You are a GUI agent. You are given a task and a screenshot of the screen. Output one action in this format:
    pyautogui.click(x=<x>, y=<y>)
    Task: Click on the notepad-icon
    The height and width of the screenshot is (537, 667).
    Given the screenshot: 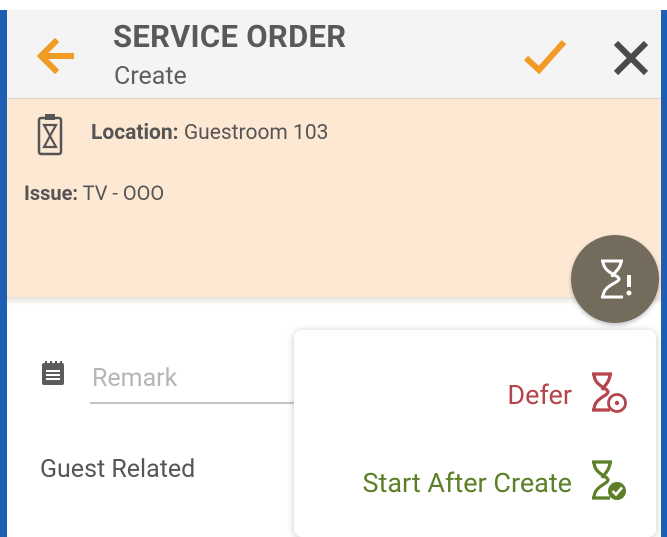 What is the action you would take?
    pyautogui.click(x=53, y=373)
    